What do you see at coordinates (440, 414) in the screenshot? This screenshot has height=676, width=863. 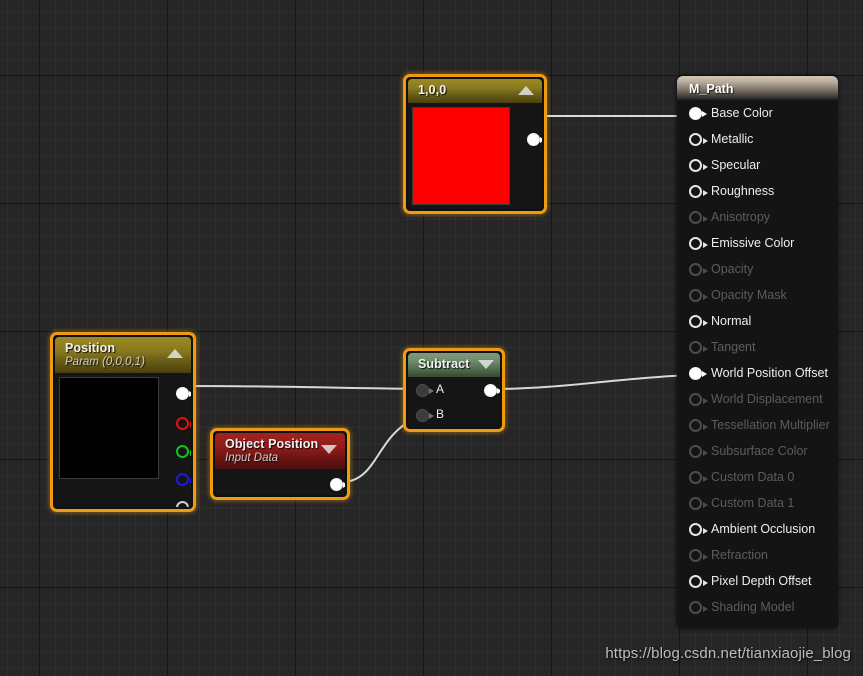 I see `input-label-b: B` at bounding box center [440, 414].